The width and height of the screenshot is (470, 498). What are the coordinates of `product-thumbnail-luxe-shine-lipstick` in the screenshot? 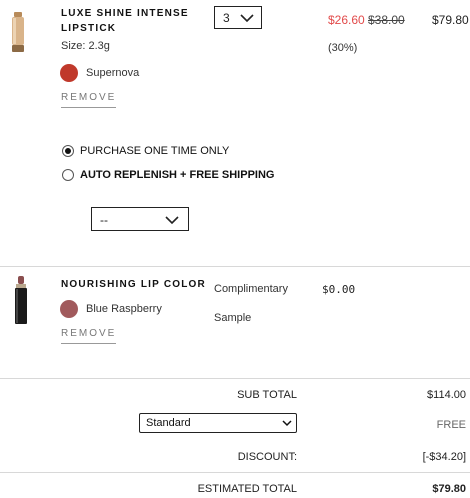 It's located at (18, 32).